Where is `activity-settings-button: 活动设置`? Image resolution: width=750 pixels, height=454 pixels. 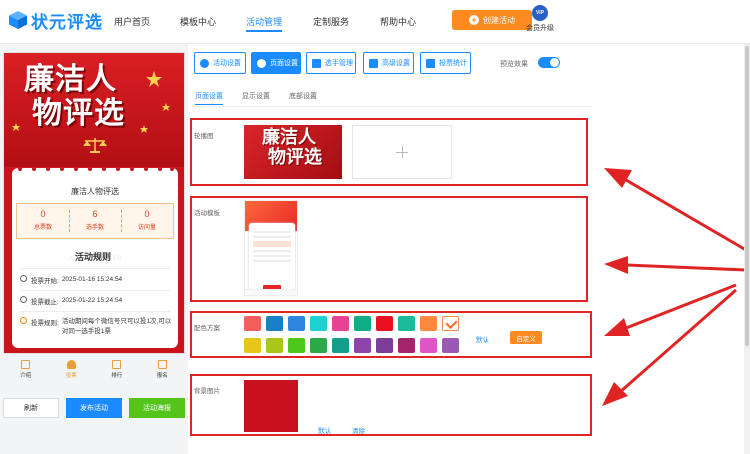
activity-settings-button: 活动设置 is located at coordinates (220, 63).